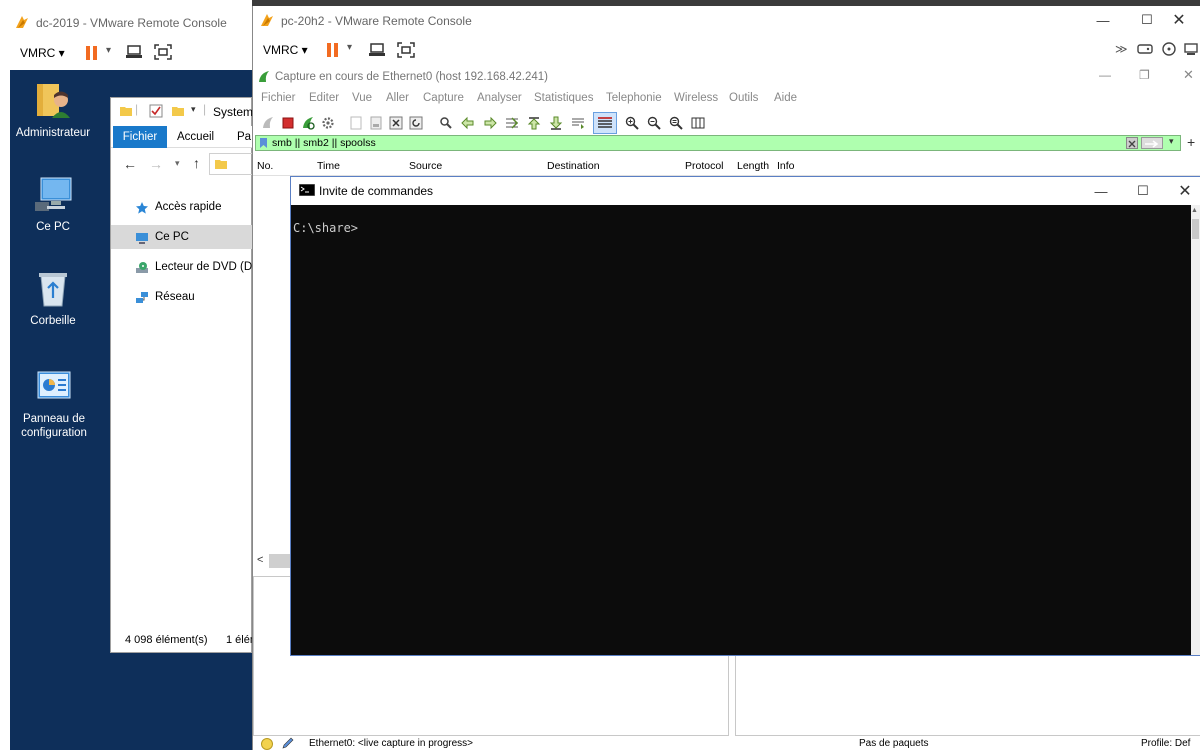 The height and width of the screenshot is (750, 1200). Describe the element at coordinates (416, 123) in the screenshot. I see `reload-file-icon` at that location.